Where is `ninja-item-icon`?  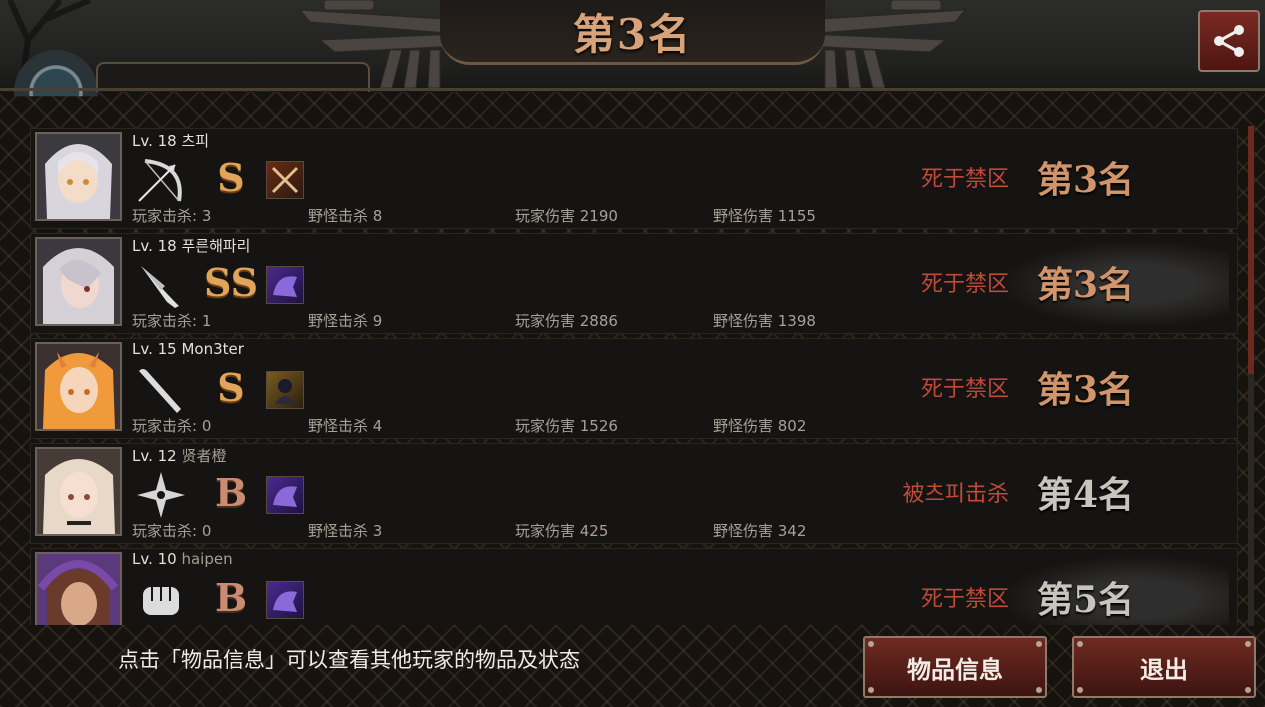
ninja-item-icon is located at coordinates (285, 390).